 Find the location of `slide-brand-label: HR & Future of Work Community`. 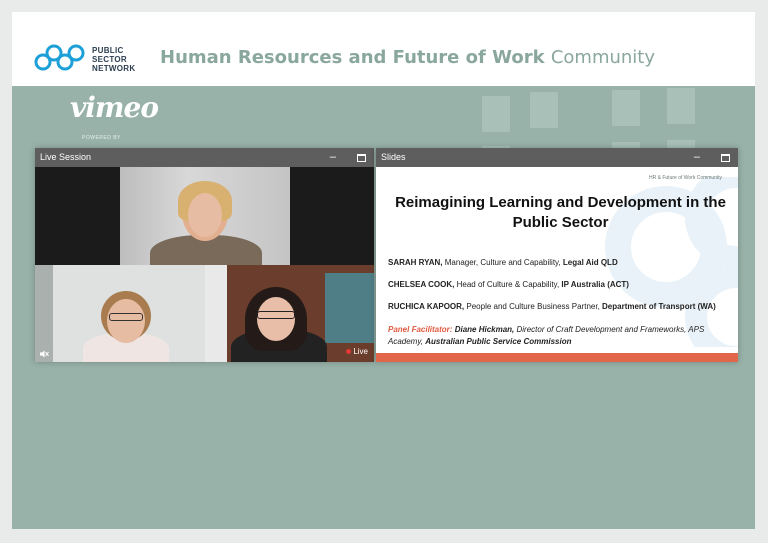

slide-brand-label: HR & Future of Work Community is located at coordinates (685, 178).